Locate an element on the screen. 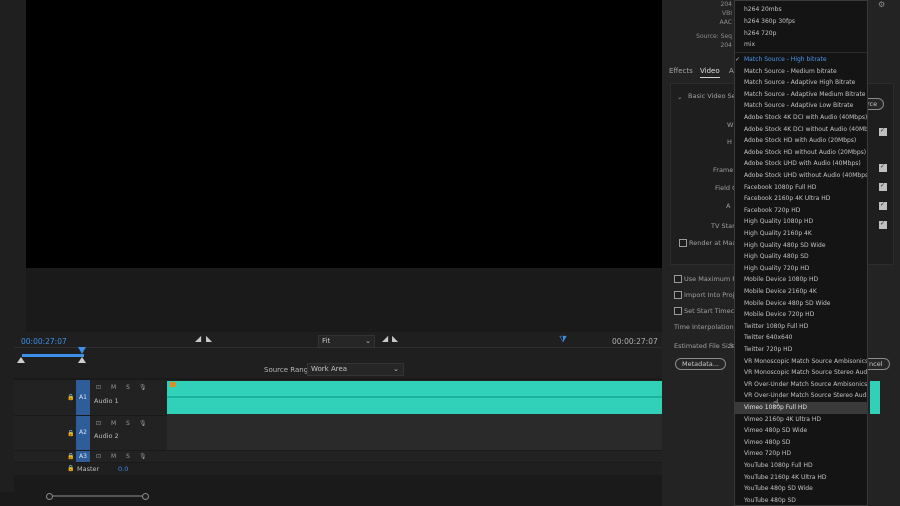 Image resolution: width=900 pixels, height=506 pixels. preset-option: Adobe Stock HD with Audio (20Mbps) is located at coordinates (801, 141).